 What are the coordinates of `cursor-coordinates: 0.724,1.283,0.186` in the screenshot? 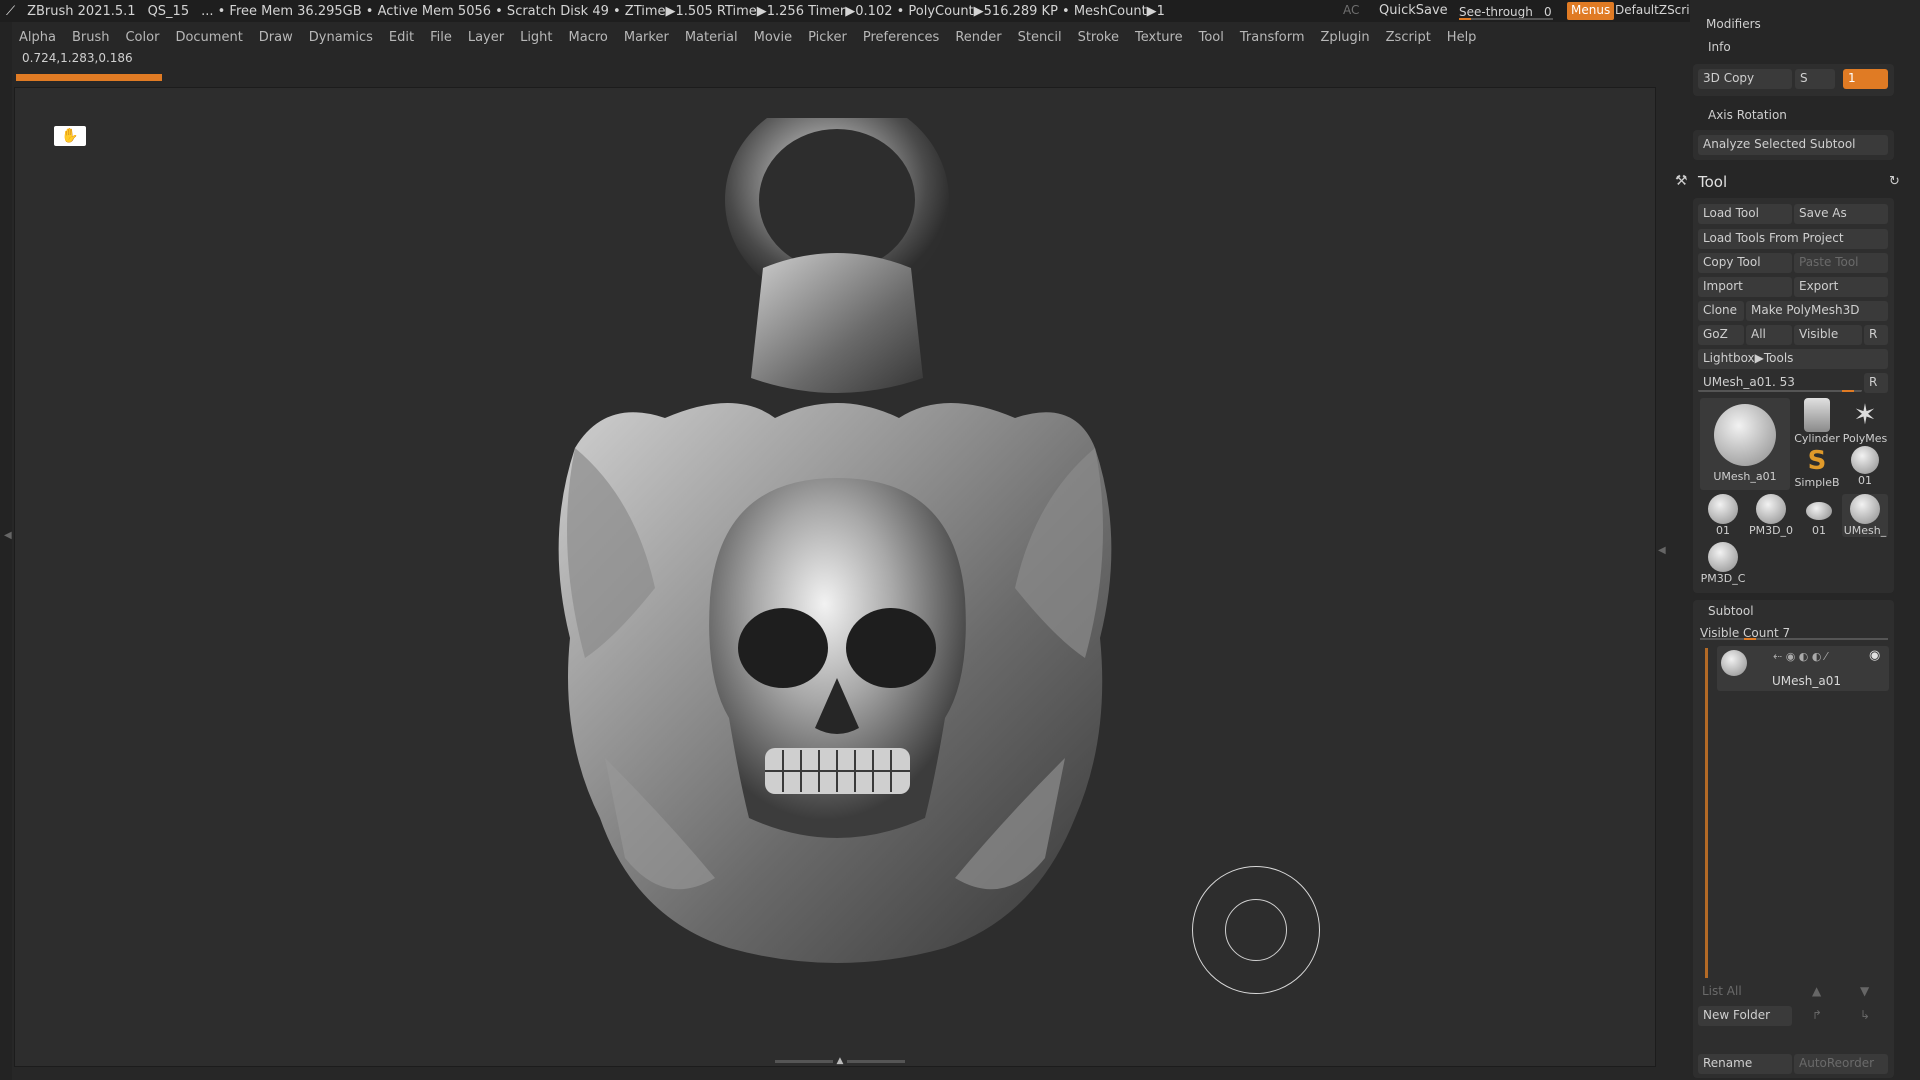 It's located at (77, 58).